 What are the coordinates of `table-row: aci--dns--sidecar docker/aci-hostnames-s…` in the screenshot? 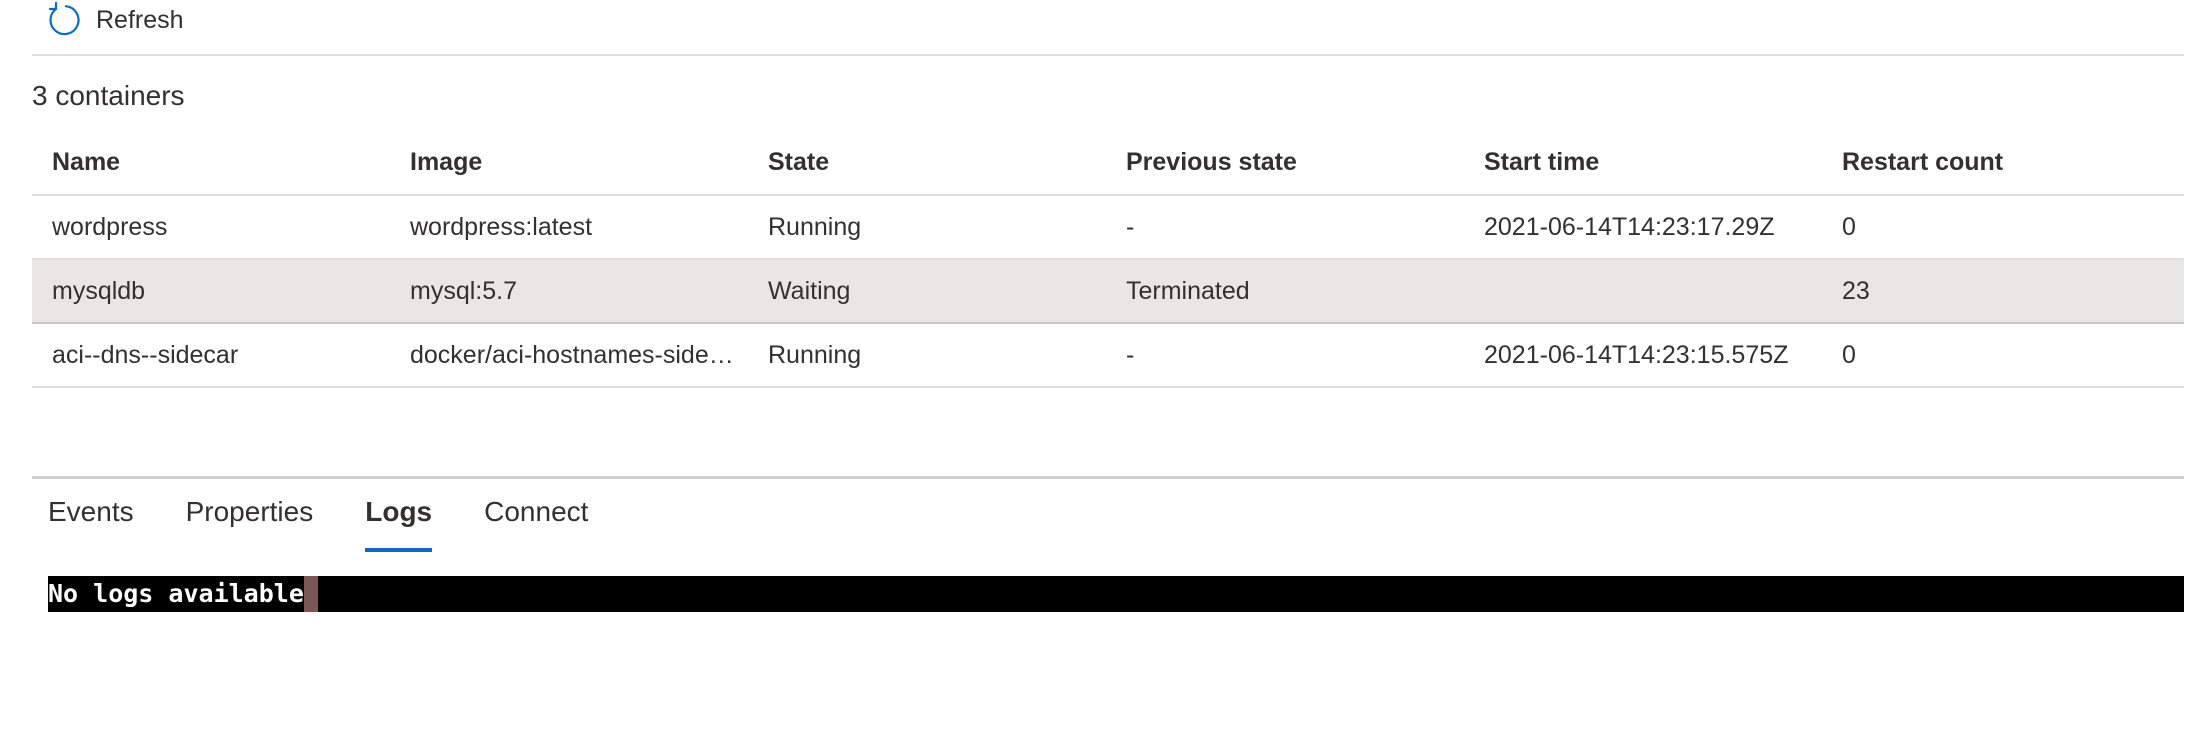 It's located at (1108, 356).